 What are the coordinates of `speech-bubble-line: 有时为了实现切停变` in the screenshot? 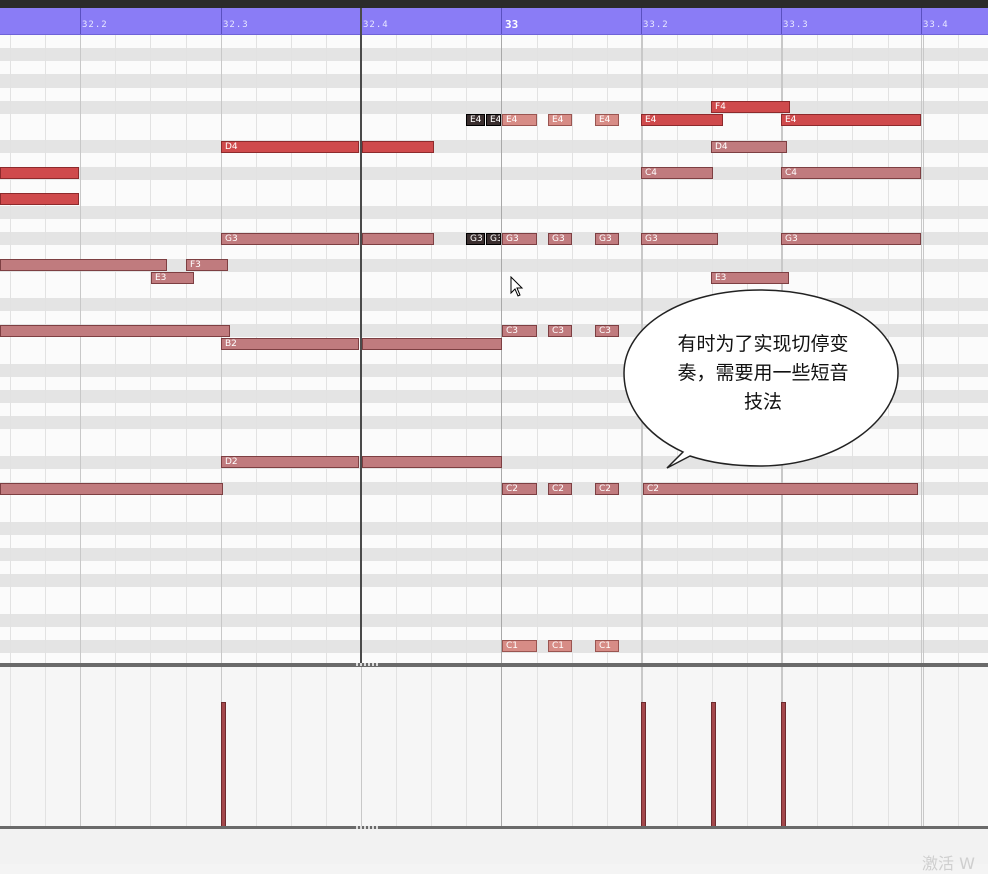 It's located at (763, 344).